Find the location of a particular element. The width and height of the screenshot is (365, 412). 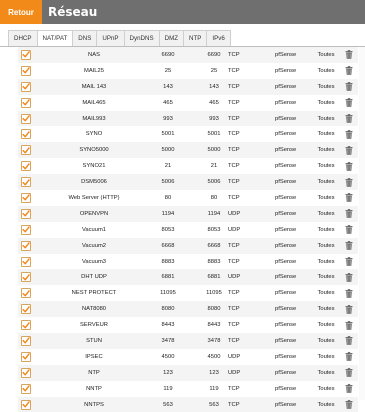

rule-name: NNTP is located at coordinates (94, 388).